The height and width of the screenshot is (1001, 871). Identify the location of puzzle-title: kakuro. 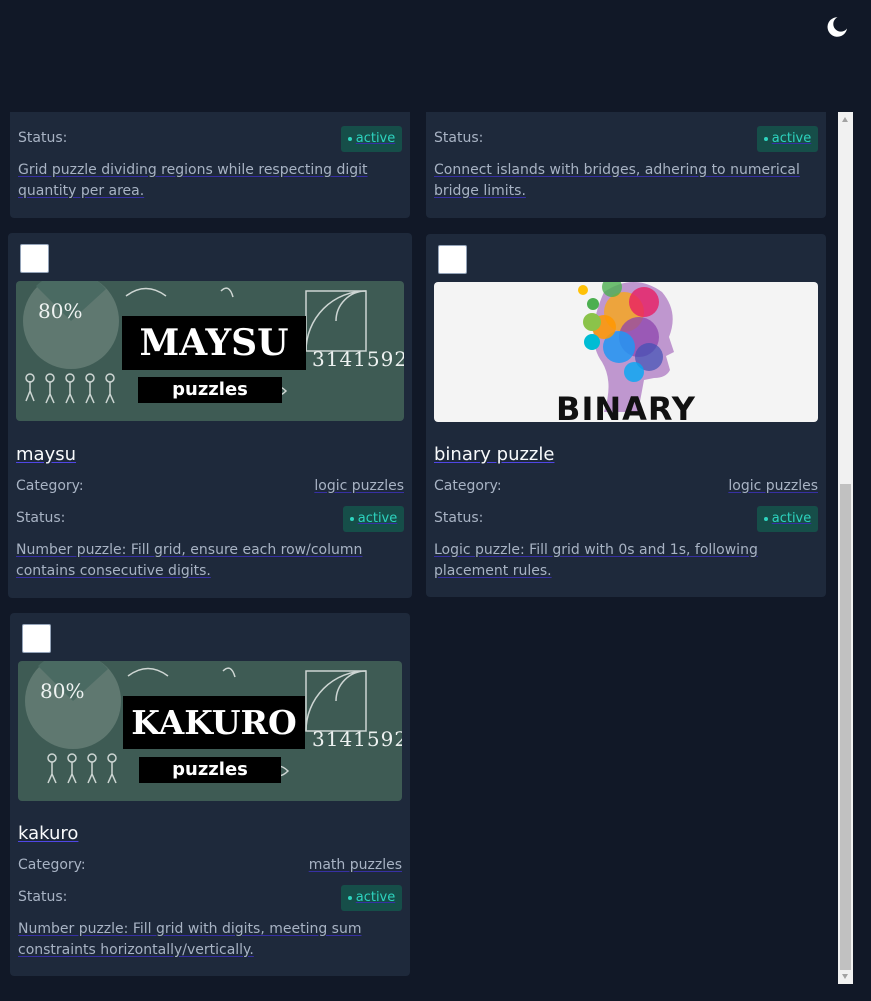
(48, 833).